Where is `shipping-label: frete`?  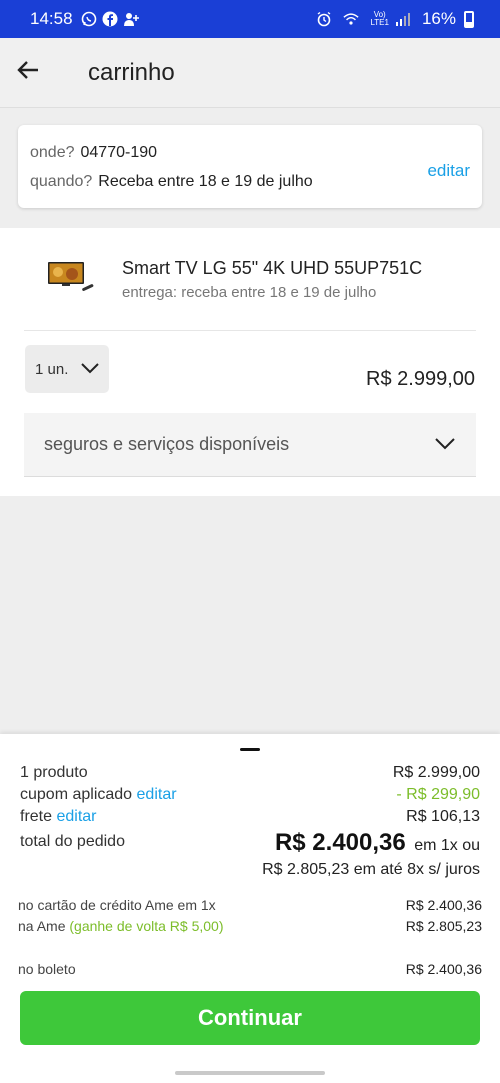
shipping-label: frete is located at coordinates (36, 816).